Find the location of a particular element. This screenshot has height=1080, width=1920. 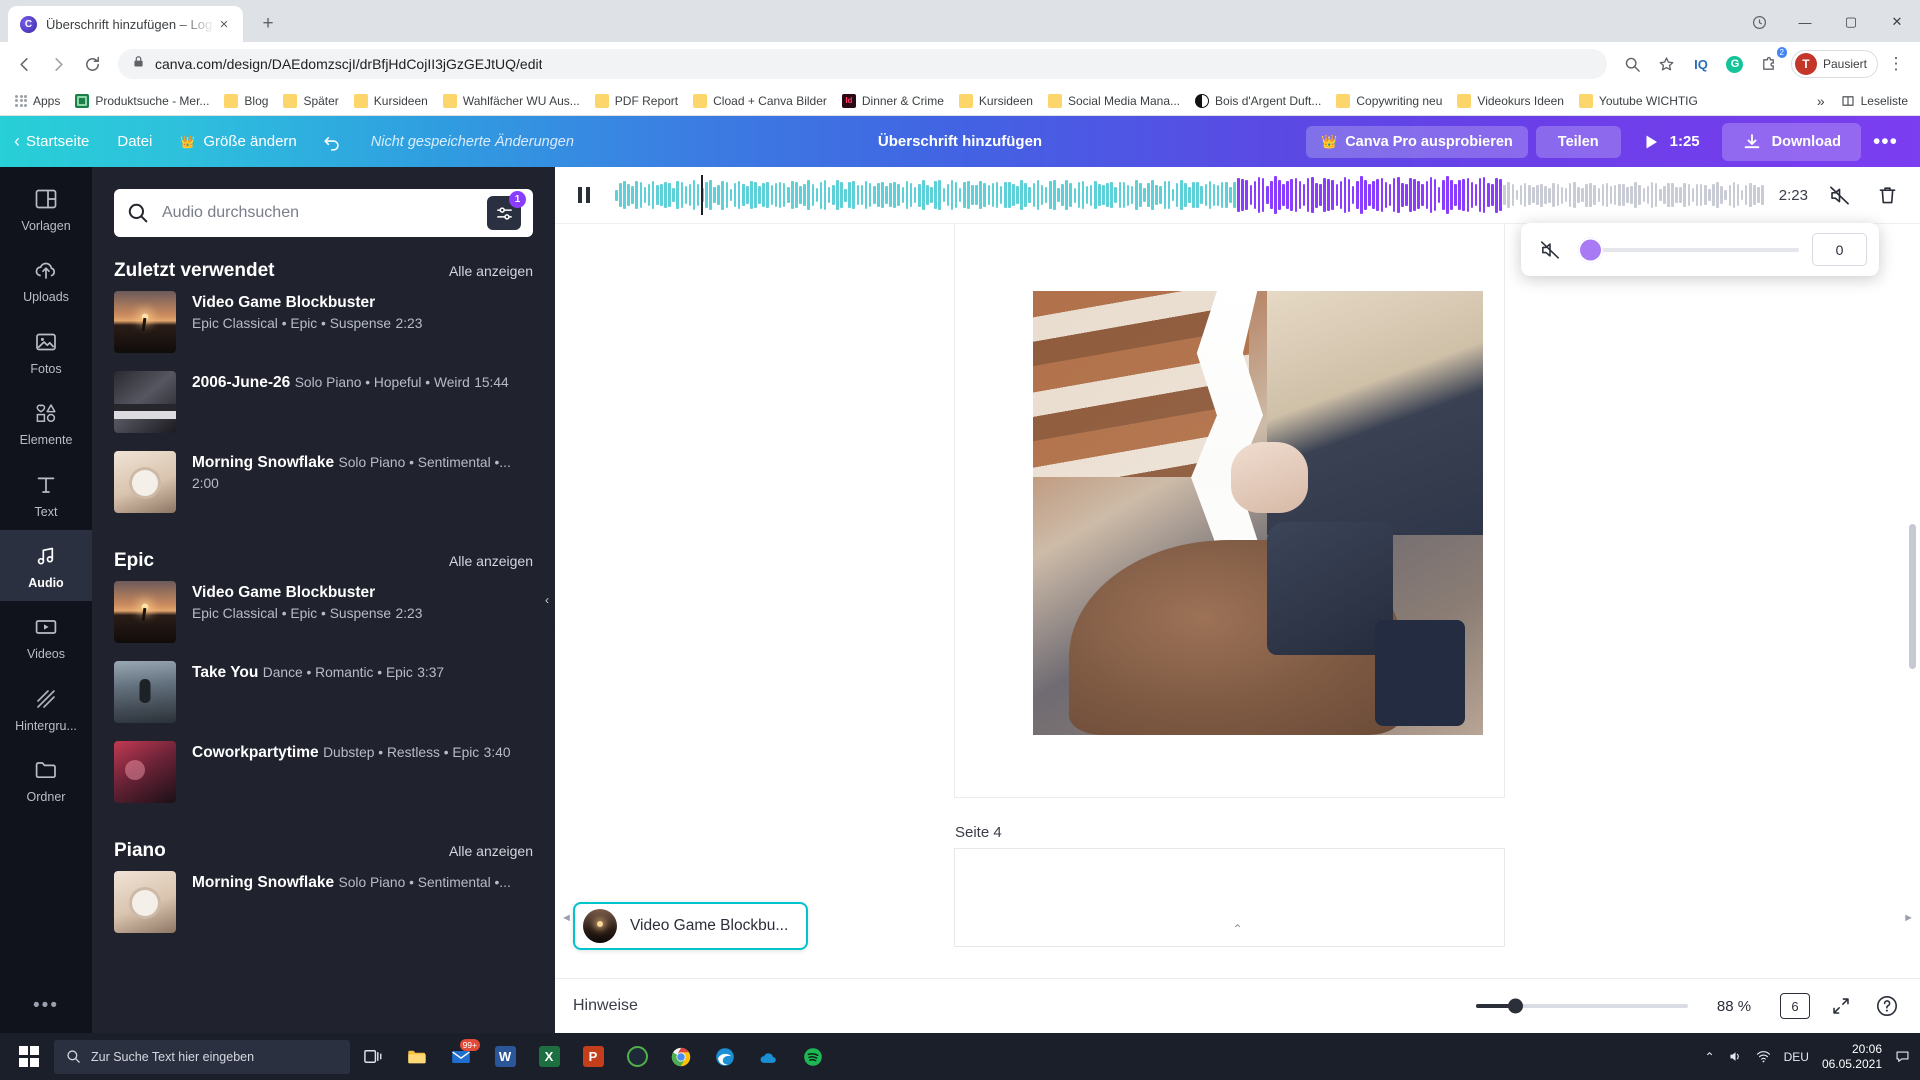

more-options-button: ••• is located at coordinates (1885, 142).